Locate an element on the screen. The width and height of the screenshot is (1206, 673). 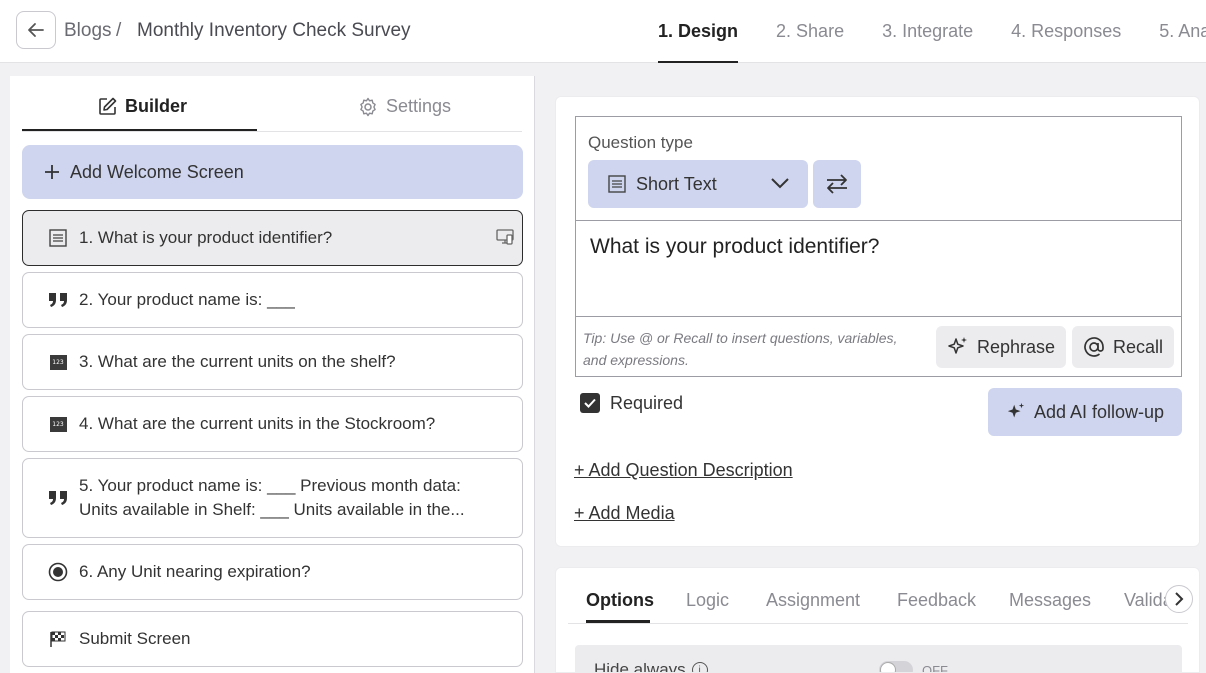
question-item-2: 2. Your product name is: ___ is located at coordinates (272, 300).